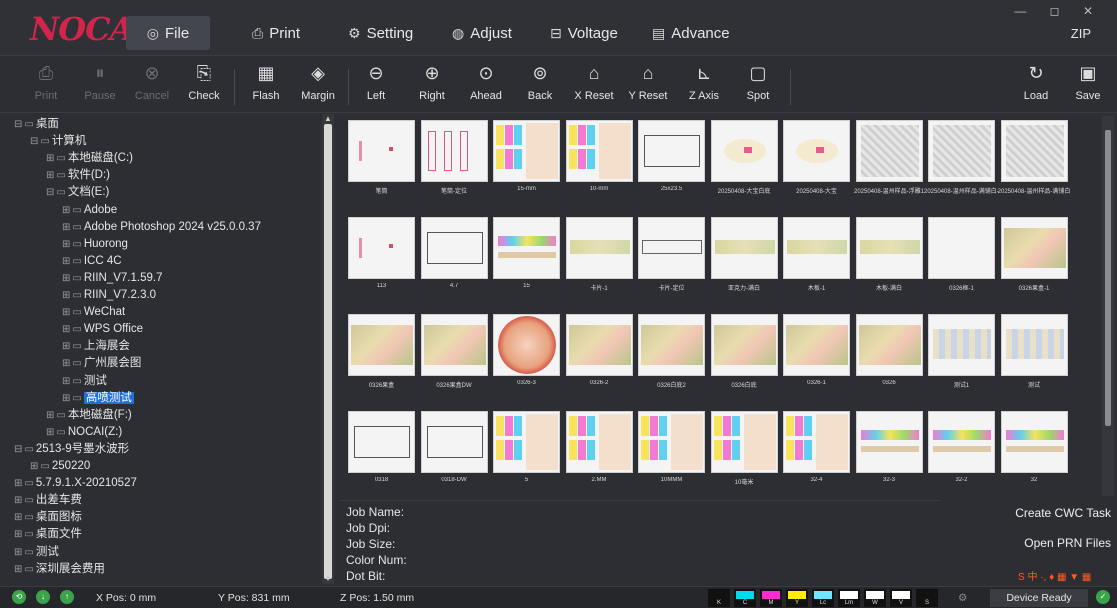 The width and height of the screenshot is (1117, 608). What do you see at coordinates (380, 33) in the screenshot?
I see `tab-setting: ⚙ Setting` at bounding box center [380, 33].